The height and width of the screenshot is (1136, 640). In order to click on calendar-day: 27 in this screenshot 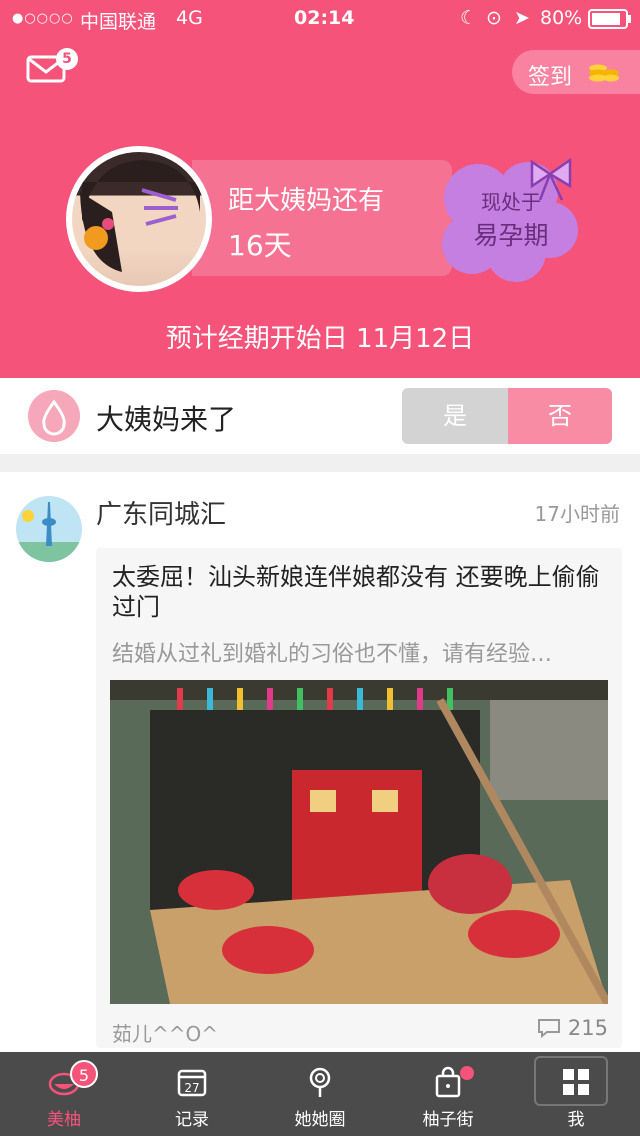, I will do `click(191, 1088)`.